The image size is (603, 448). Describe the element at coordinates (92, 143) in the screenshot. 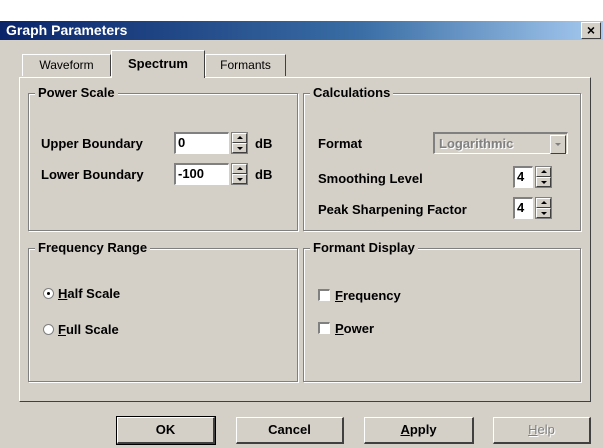

I see `upper-boundary-label: Upper Boundary` at that location.